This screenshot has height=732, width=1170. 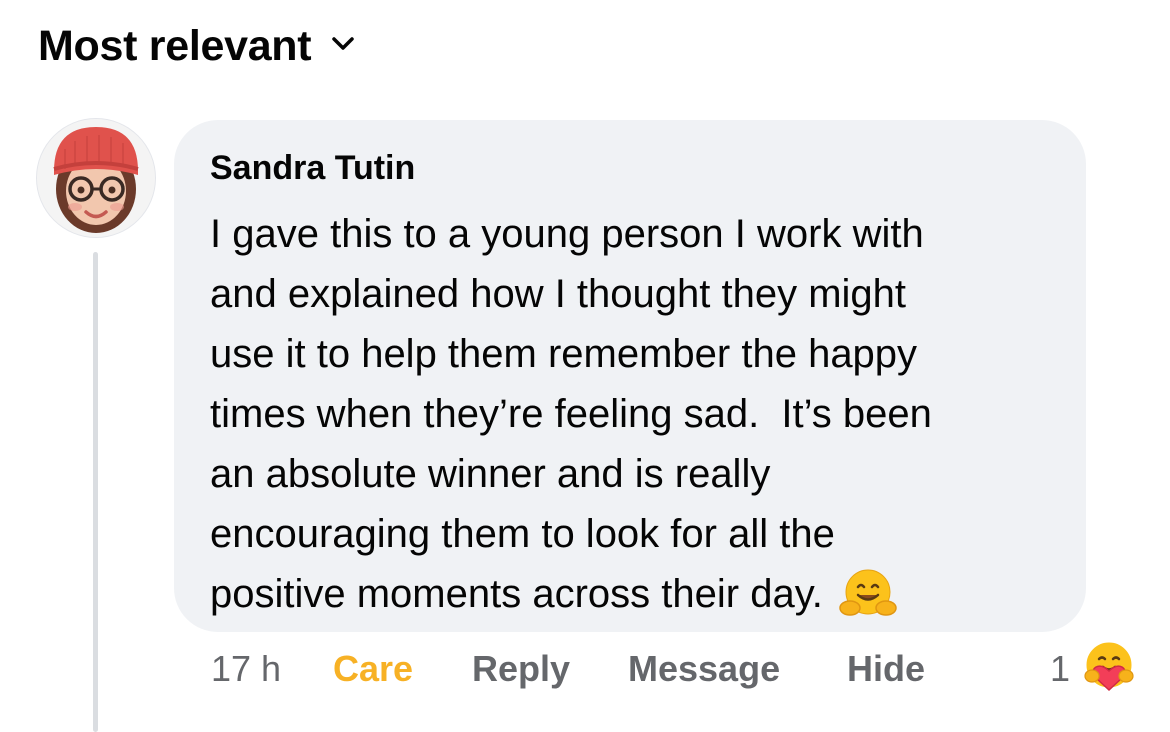 What do you see at coordinates (1060, 669) in the screenshot?
I see `reaction-count: 1` at bounding box center [1060, 669].